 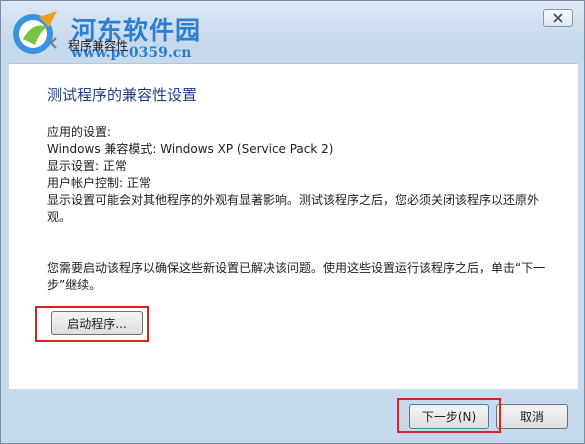 I want to click on next-button-highlight, so click(x=449, y=415).